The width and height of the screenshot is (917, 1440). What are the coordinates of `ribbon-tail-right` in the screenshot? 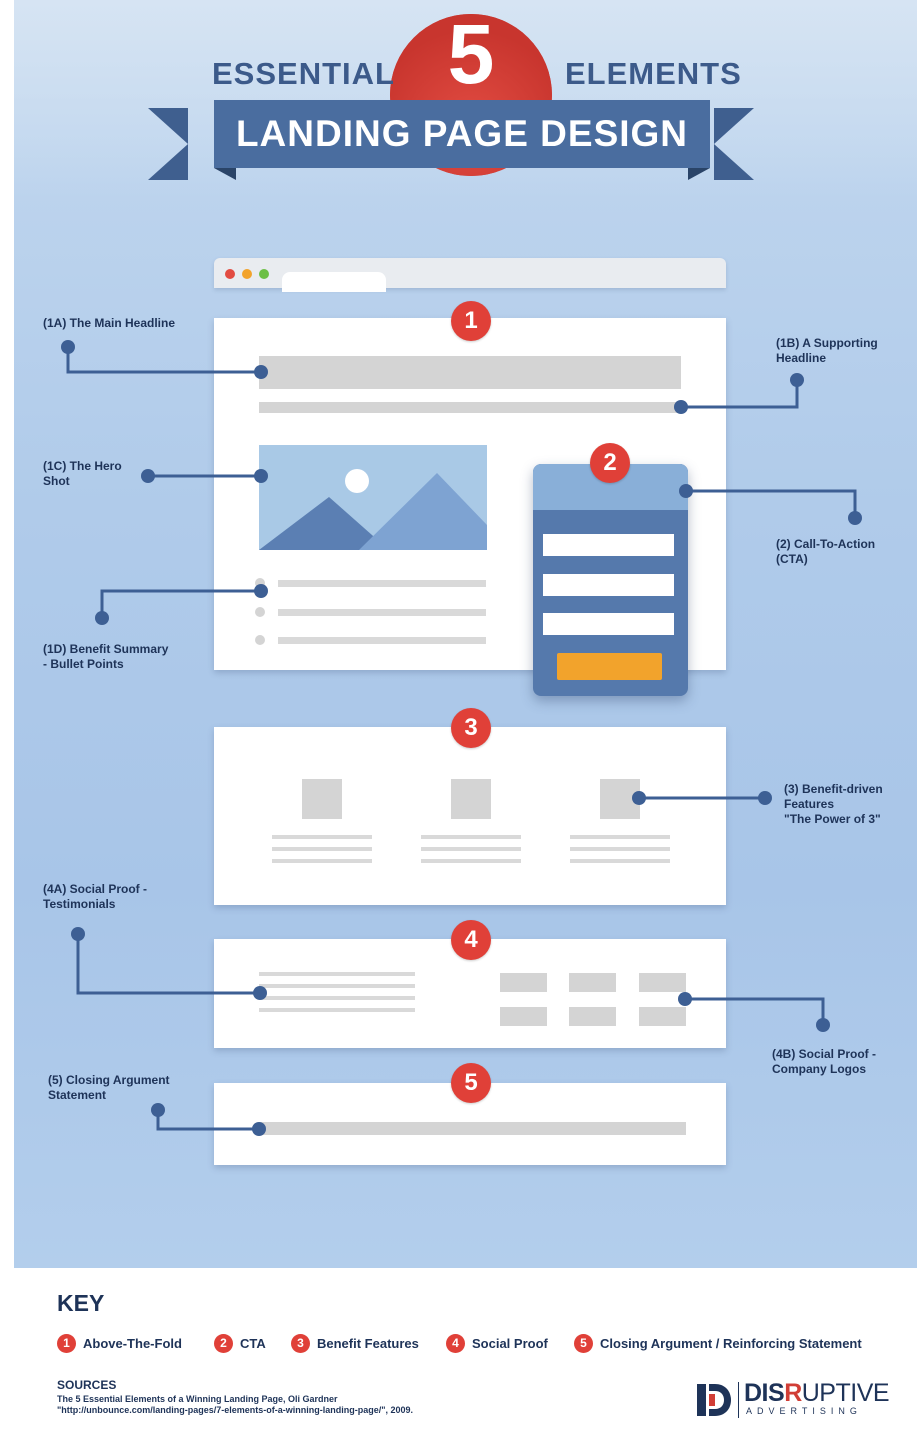 It's located at (734, 144).